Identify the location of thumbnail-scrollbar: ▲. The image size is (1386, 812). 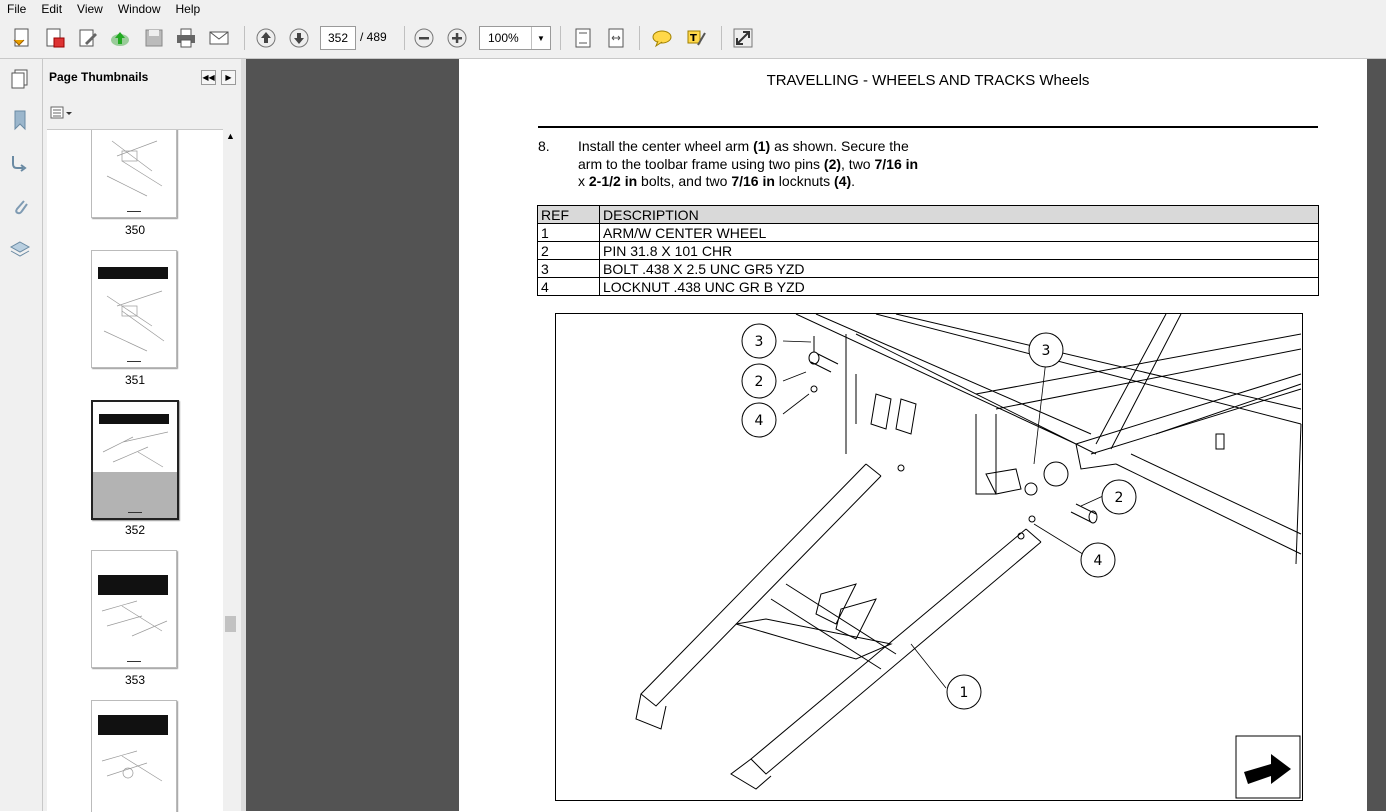
(230, 470).